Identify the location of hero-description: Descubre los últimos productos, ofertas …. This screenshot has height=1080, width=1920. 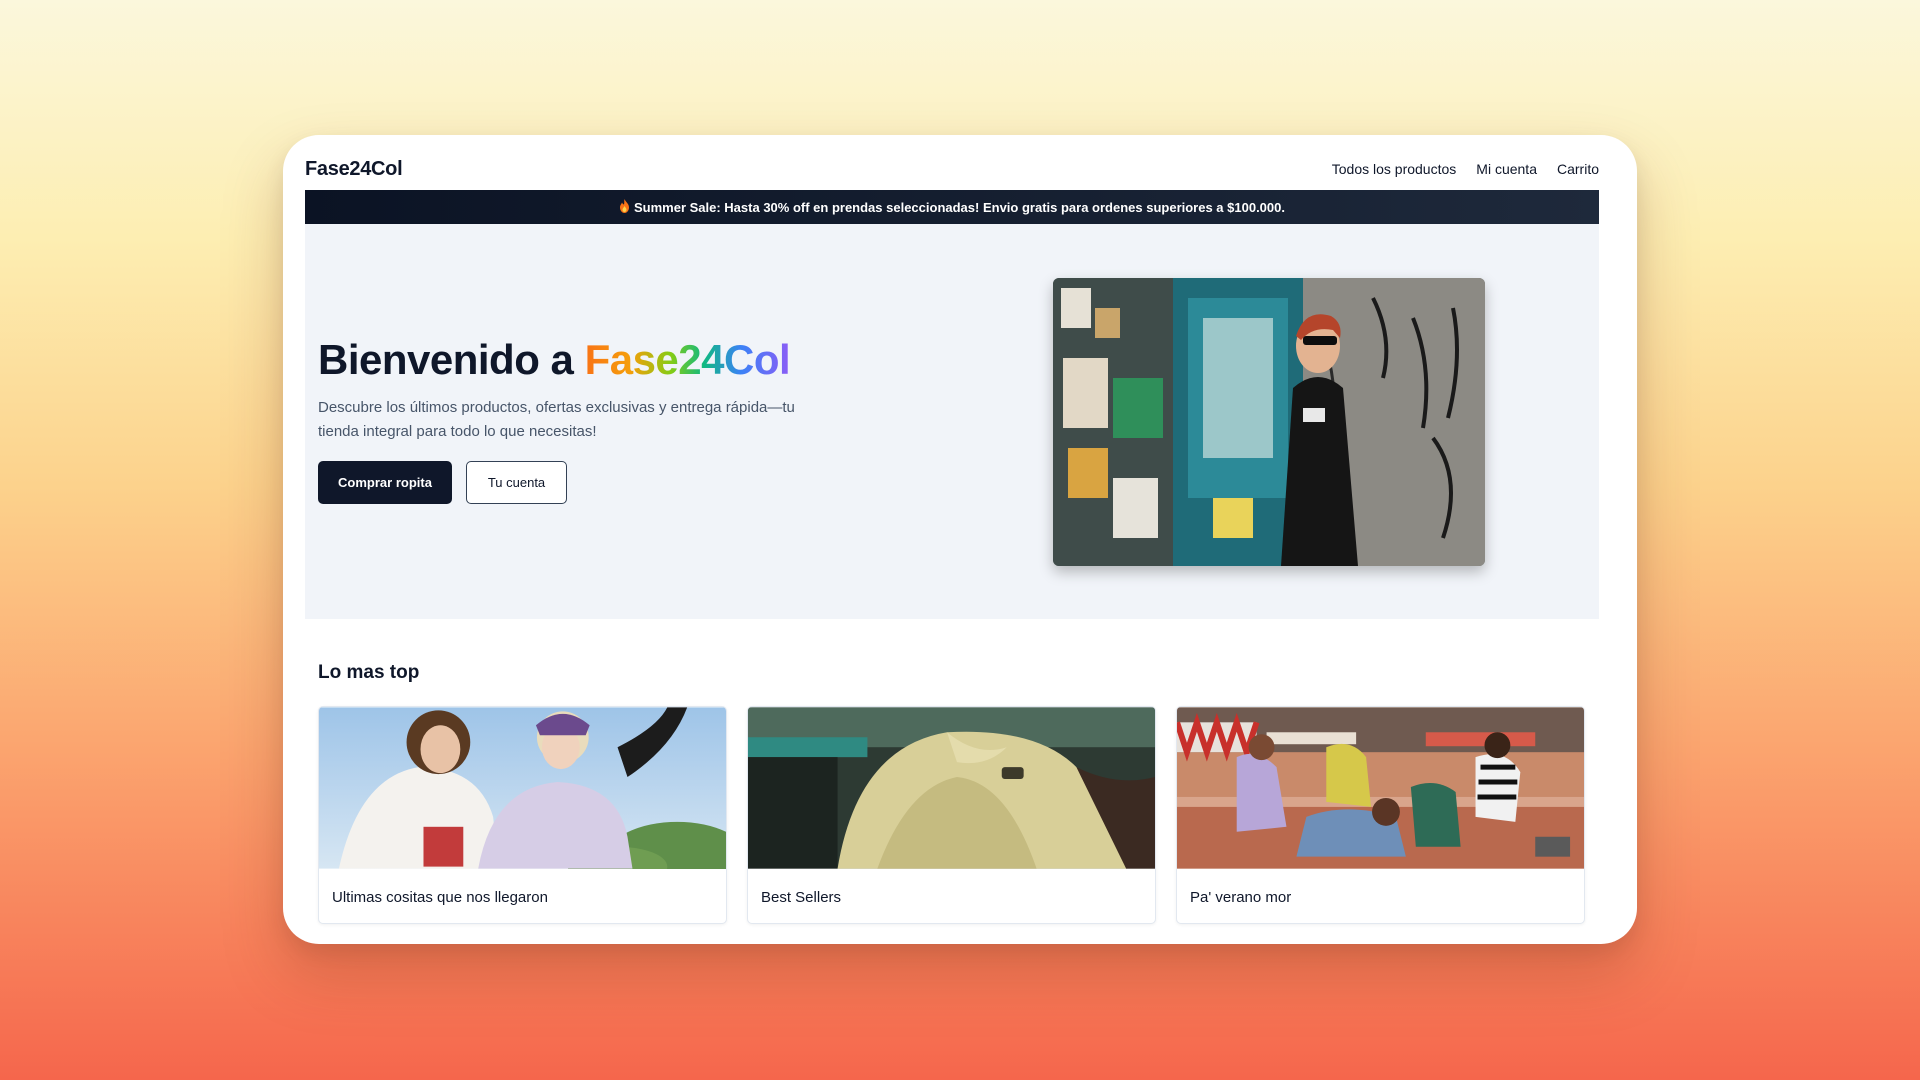
(556, 419).